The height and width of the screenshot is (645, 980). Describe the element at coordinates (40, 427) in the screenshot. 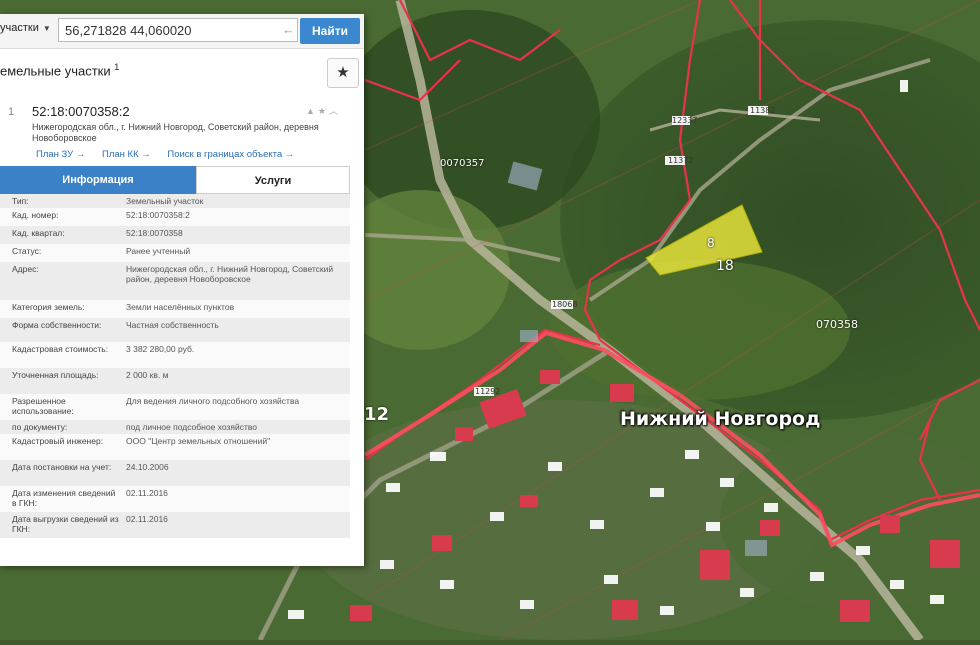

I see `prop-key: по документу:` at that location.